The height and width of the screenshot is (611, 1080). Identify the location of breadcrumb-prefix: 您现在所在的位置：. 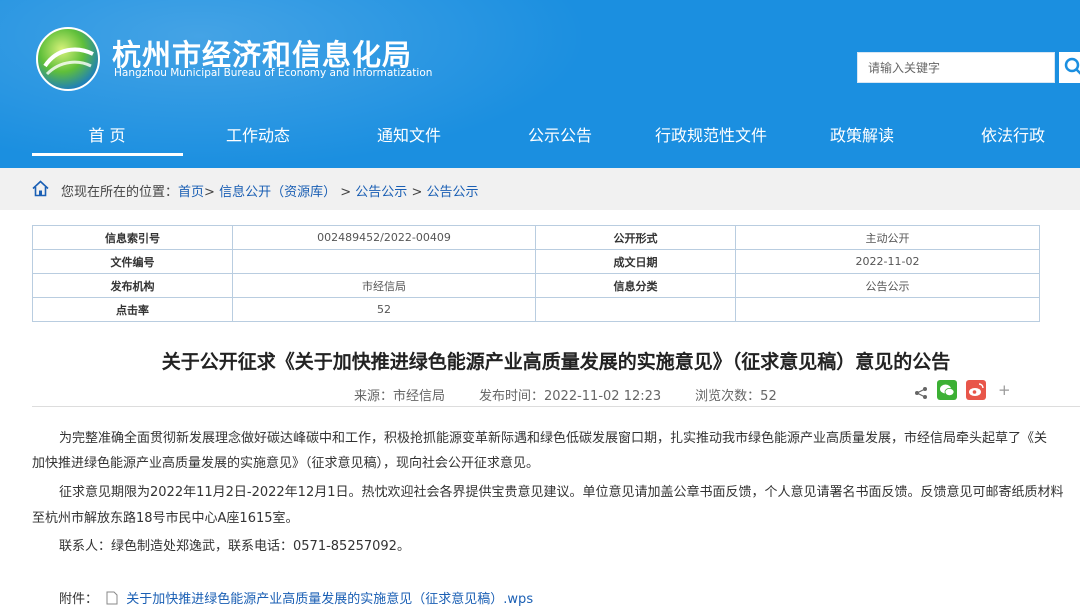
(119, 192).